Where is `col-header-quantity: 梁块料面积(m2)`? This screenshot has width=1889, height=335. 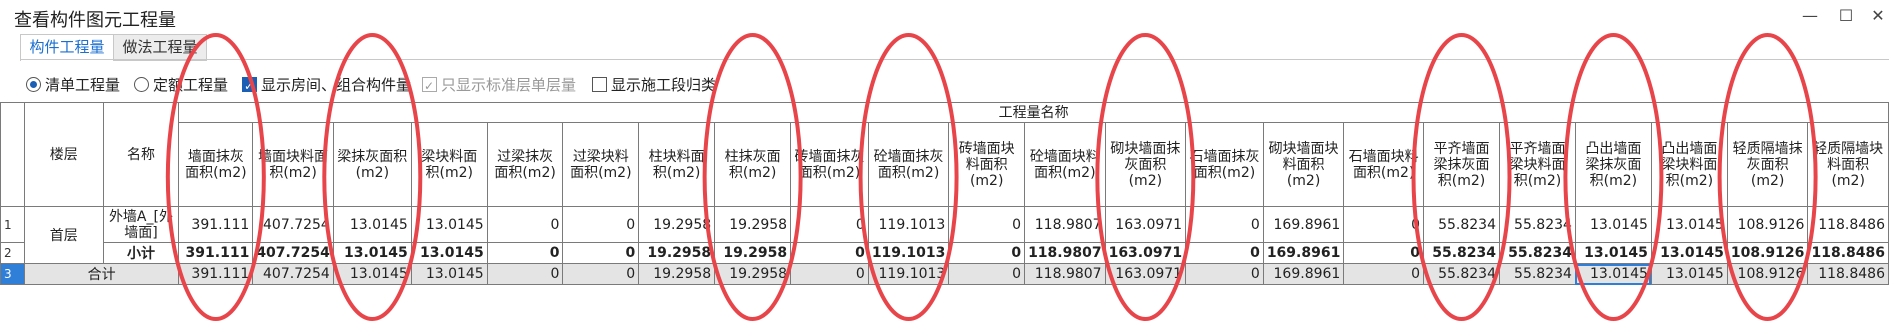 col-header-quantity: 梁块料面积(m2) is located at coordinates (449, 164).